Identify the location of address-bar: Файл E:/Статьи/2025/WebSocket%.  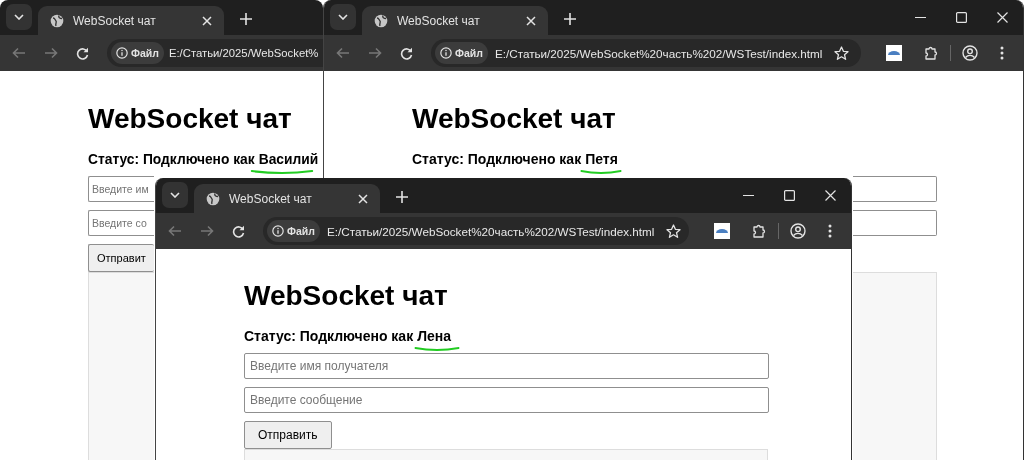
(215, 53).